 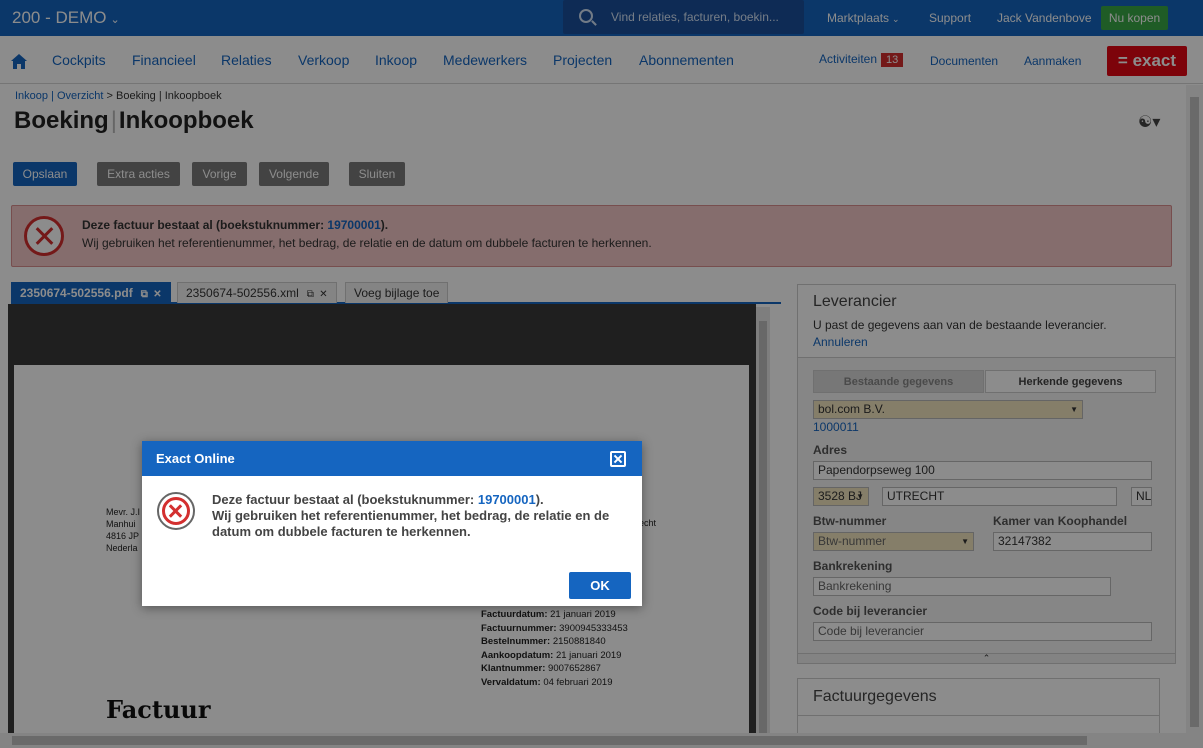 What do you see at coordinates (539, 499) in the screenshot?
I see `dialog-message-suffix: ).` at bounding box center [539, 499].